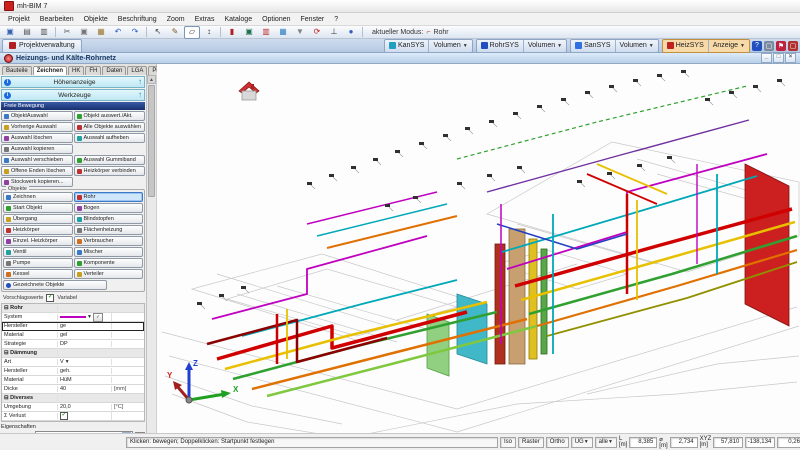 The width and height of the screenshot is (800, 450). Describe the element at coordinates (766, 58) in the screenshot. I see `minimize-icon: _` at that location.